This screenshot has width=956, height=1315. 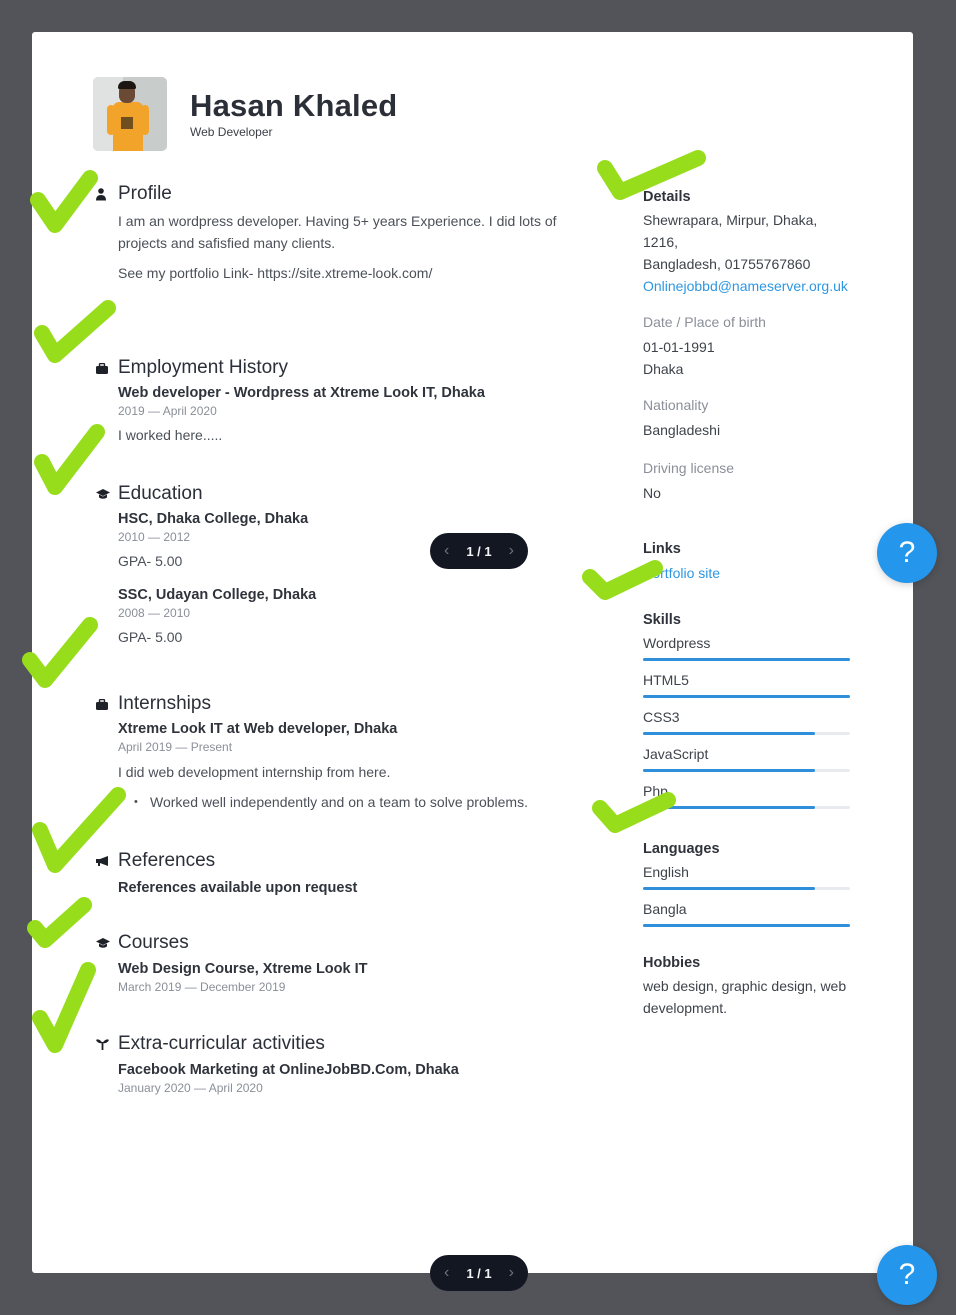 I want to click on links-section: Links Portfolio site, so click(x=681, y=561).